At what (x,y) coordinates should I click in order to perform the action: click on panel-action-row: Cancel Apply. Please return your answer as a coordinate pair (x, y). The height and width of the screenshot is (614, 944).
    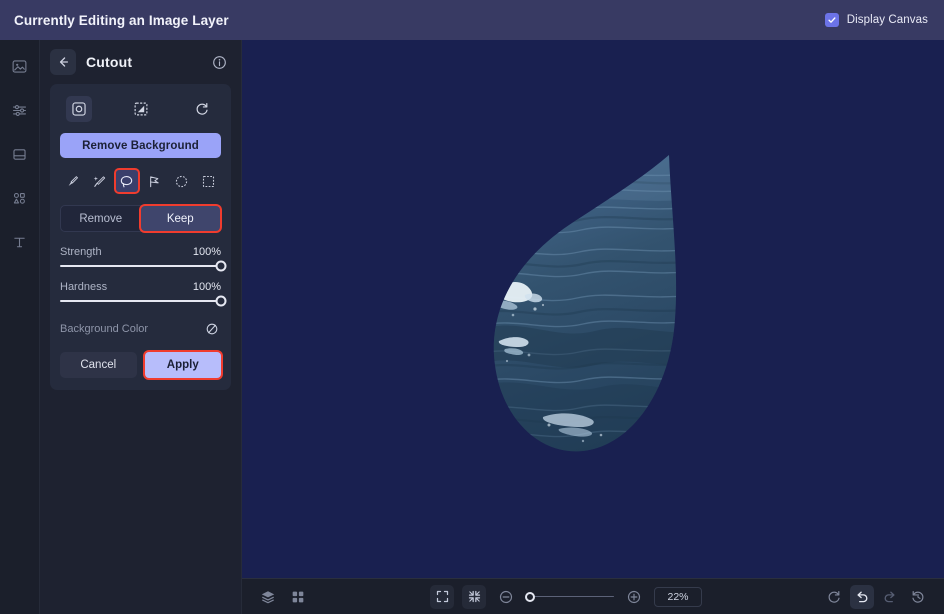
    Looking at the image, I should click on (140, 365).